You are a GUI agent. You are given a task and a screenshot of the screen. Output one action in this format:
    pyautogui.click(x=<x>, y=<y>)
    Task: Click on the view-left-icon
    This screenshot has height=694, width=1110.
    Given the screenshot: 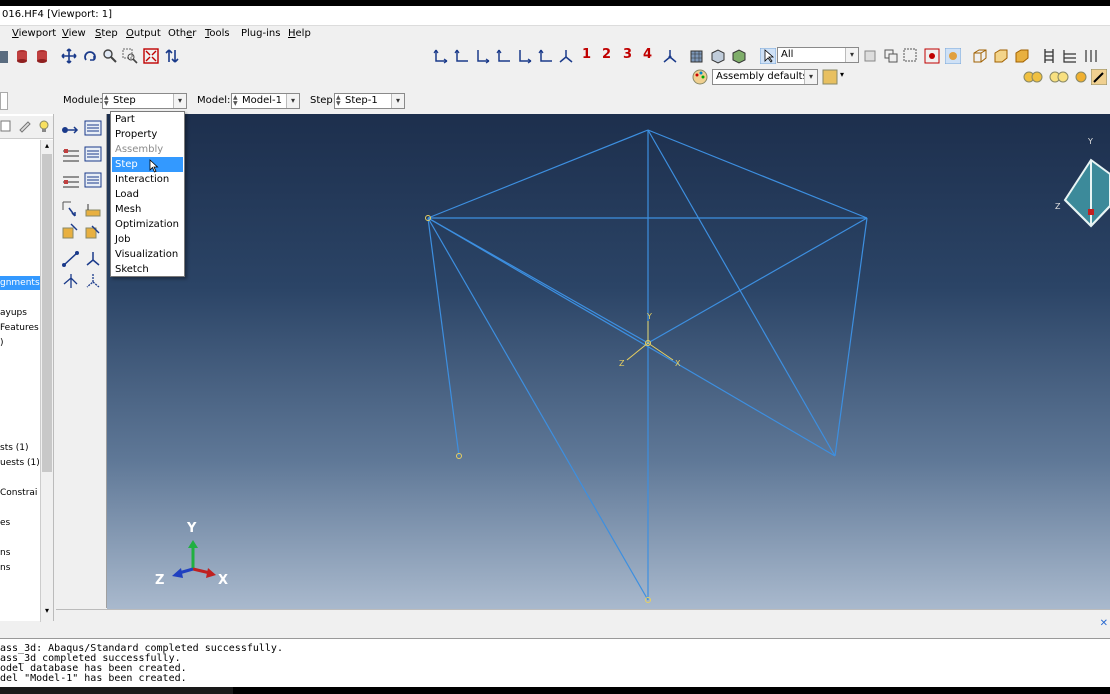 What is the action you would take?
    pyautogui.click(x=525, y=56)
    